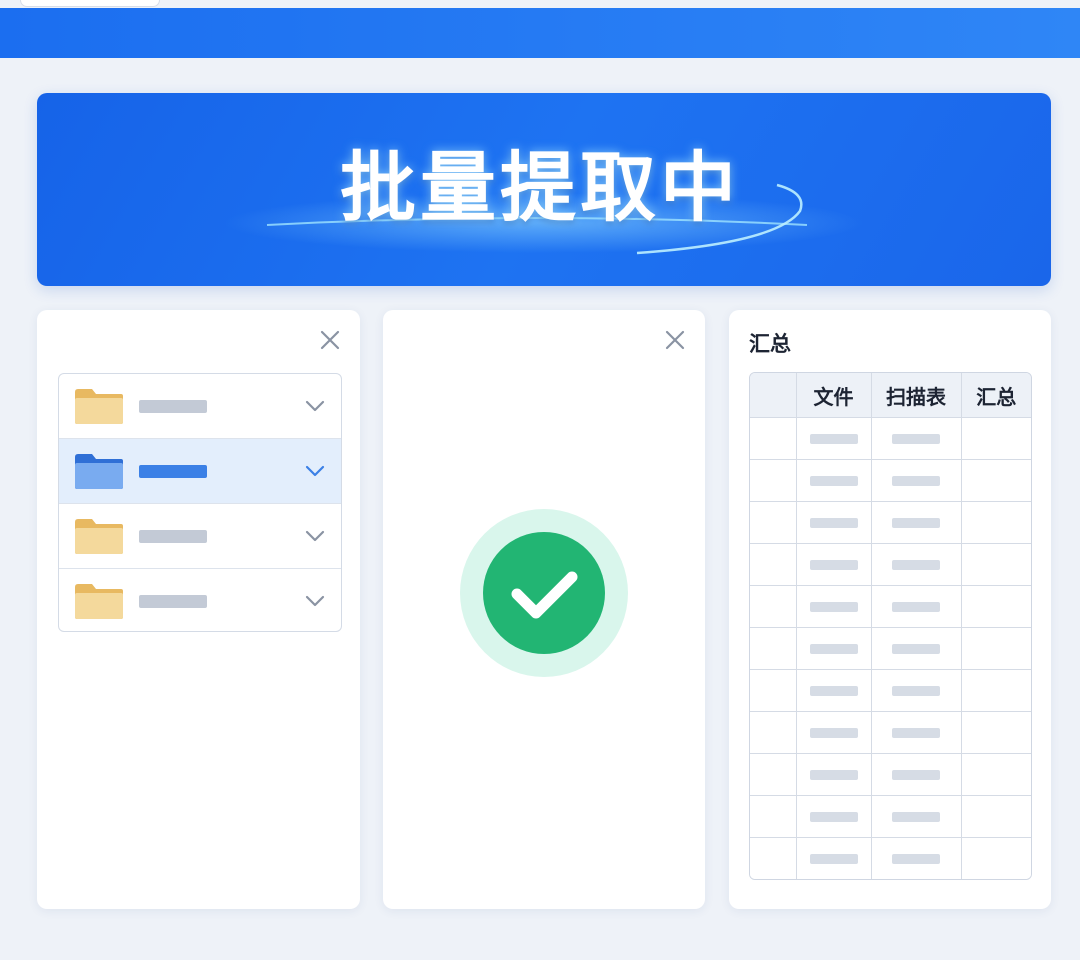 Image resolution: width=1080 pixels, height=960 pixels. I want to click on folder-list, so click(200, 502).